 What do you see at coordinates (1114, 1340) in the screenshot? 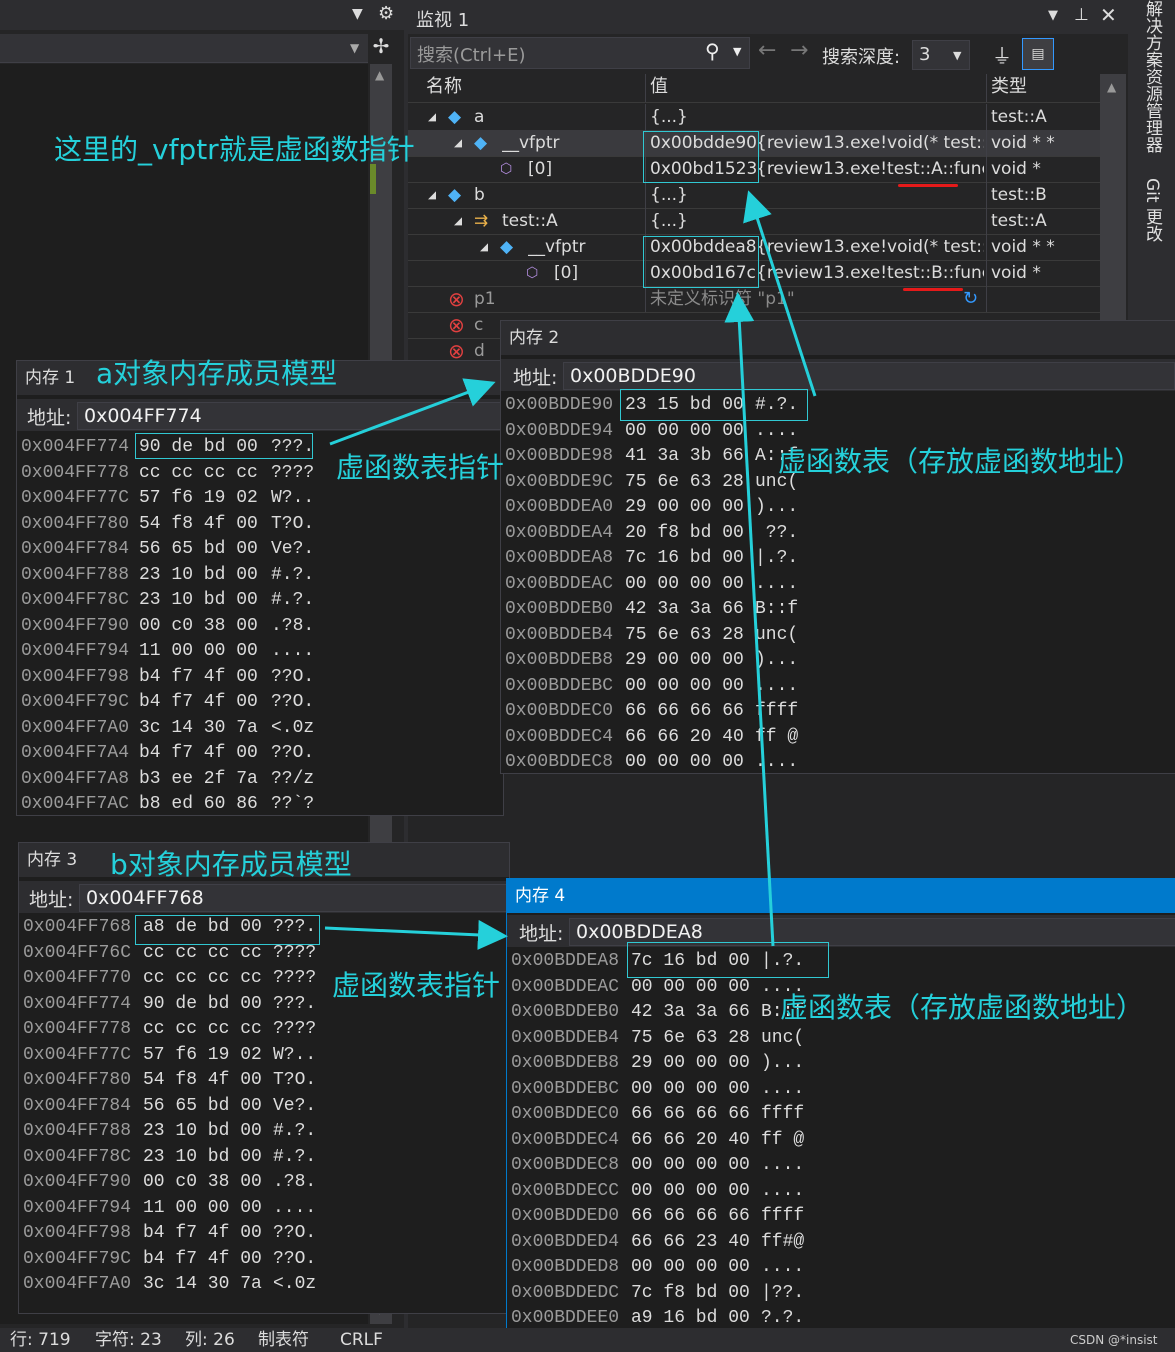
I see `watermark: CSDN @*insist` at bounding box center [1114, 1340].